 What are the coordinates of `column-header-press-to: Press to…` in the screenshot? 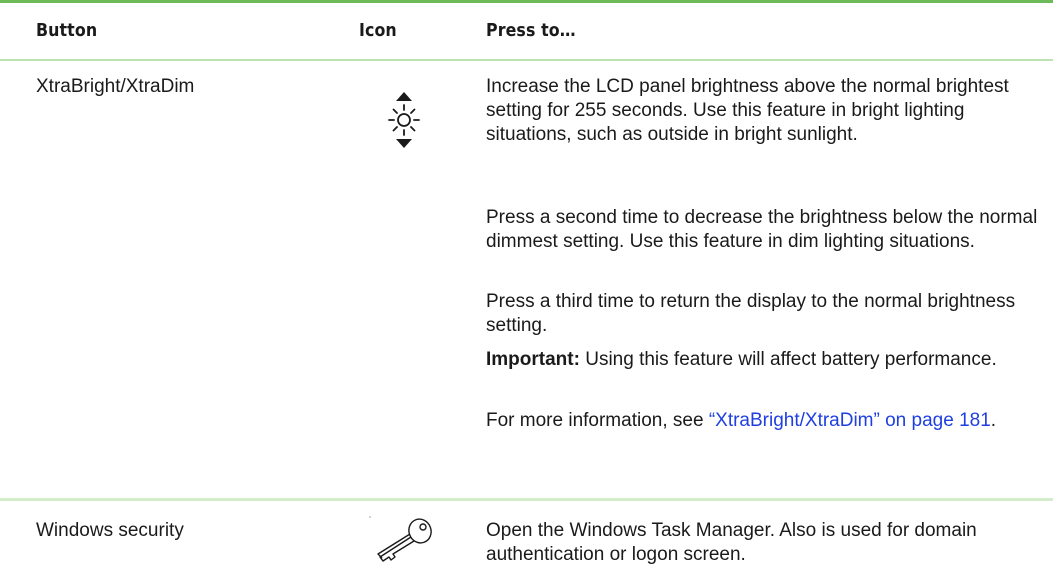 It's located at (531, 30).